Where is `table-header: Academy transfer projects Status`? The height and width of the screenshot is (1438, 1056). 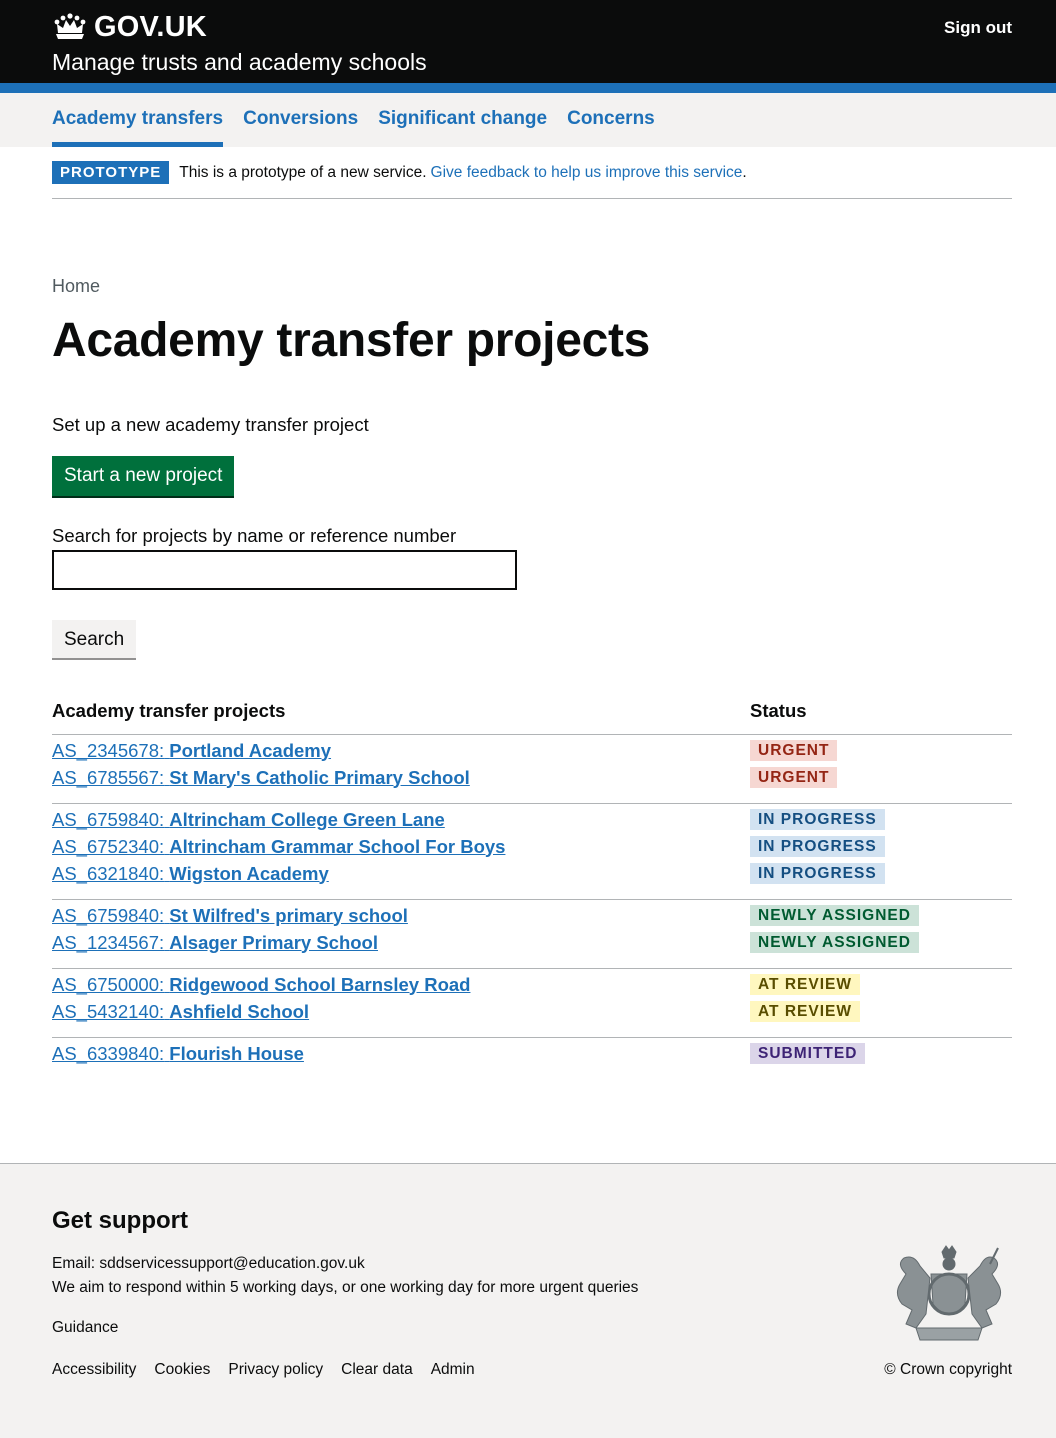
table-header: Academy transfer projects Status is located at coordinates (532, 717).